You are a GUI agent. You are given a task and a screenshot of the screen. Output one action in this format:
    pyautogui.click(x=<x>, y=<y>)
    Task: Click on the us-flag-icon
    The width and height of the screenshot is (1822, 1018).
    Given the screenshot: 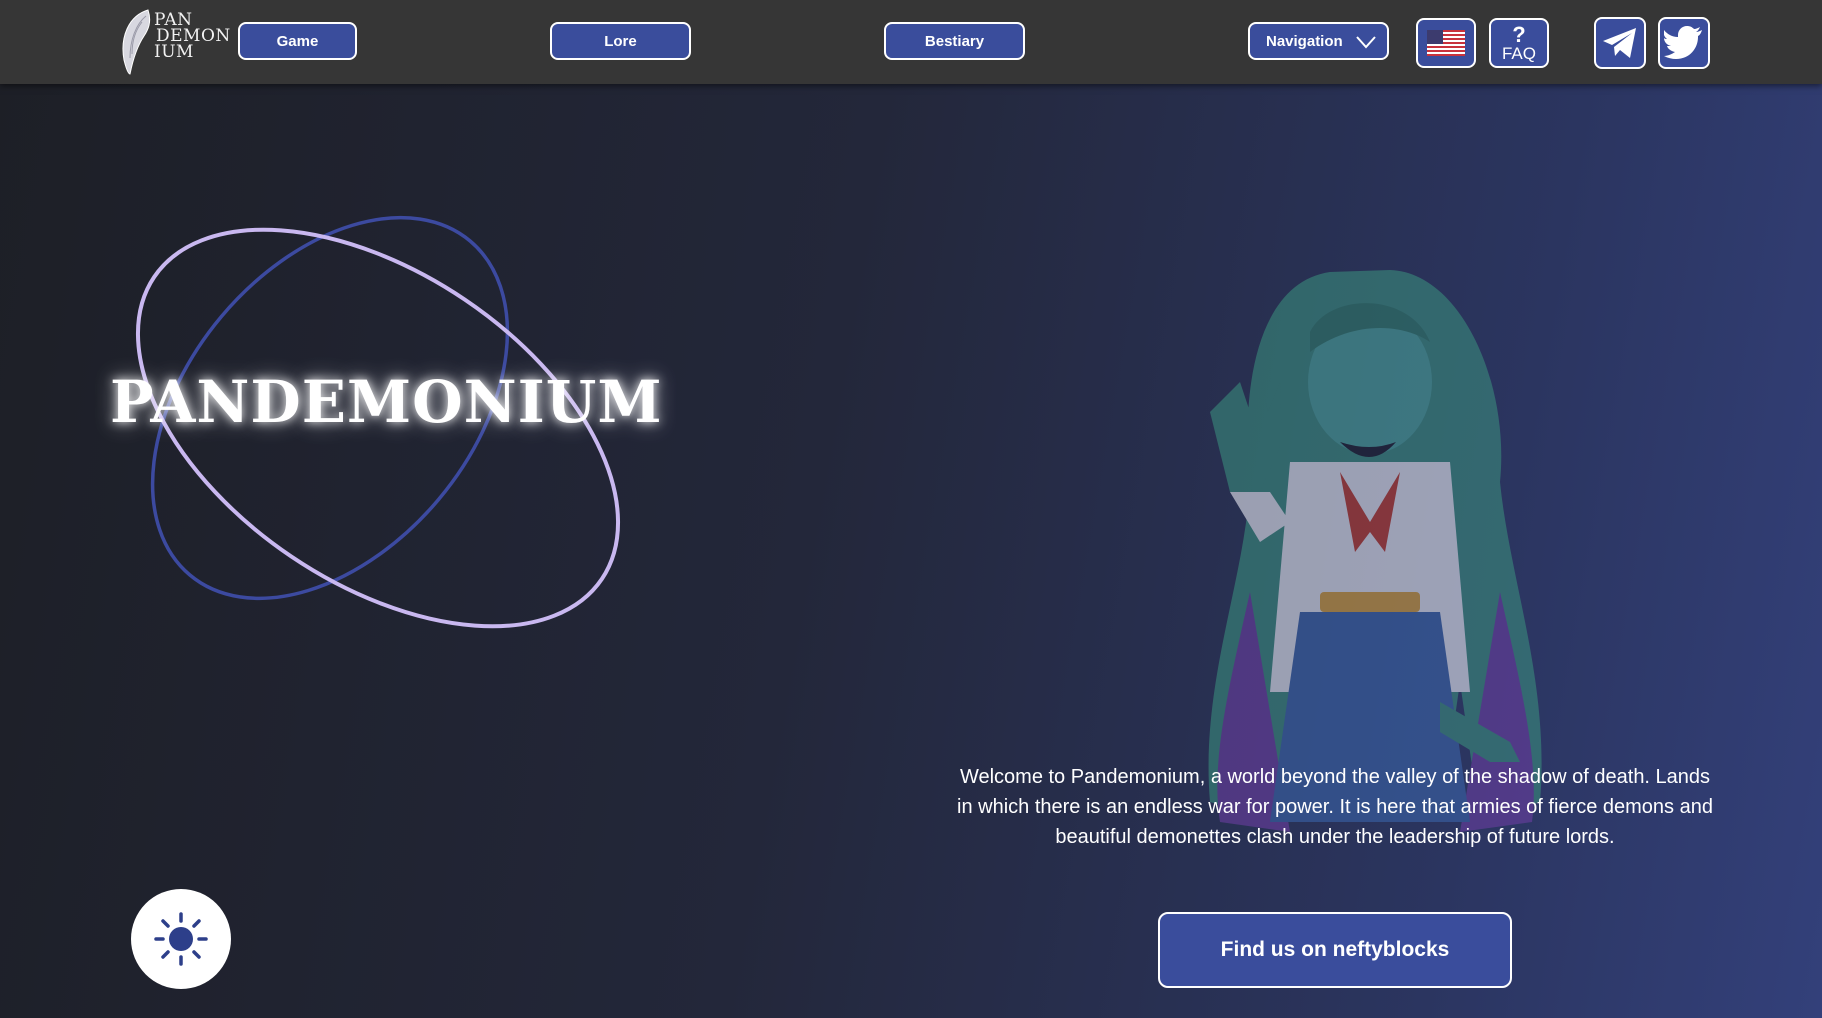 What is the action you would take?
    pyautogui.click(x=1446, y=43)
    